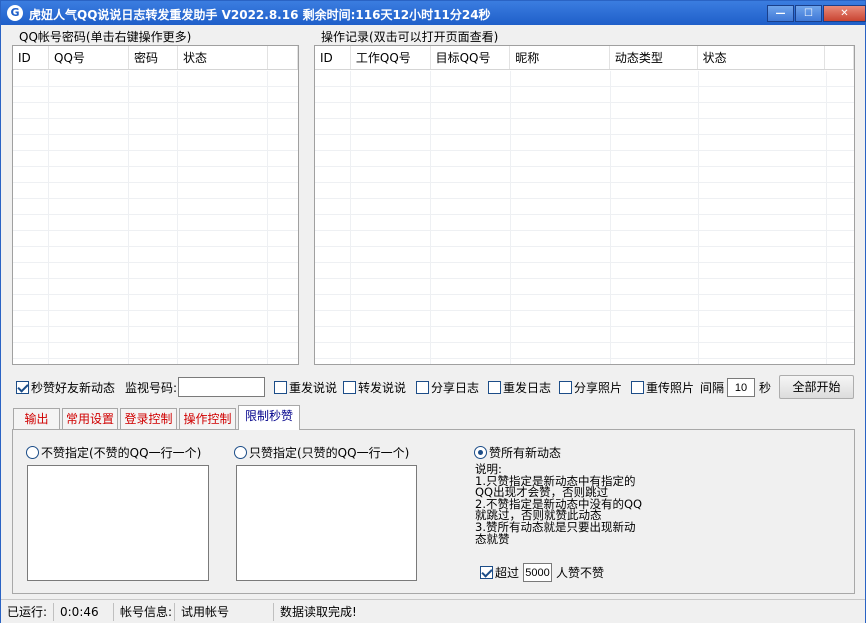 This screenshot has height=623, width=866. Describe the element at coordinates (527, 388) in the screenshot. I see `repost-log-label: 重发日志` at that location.